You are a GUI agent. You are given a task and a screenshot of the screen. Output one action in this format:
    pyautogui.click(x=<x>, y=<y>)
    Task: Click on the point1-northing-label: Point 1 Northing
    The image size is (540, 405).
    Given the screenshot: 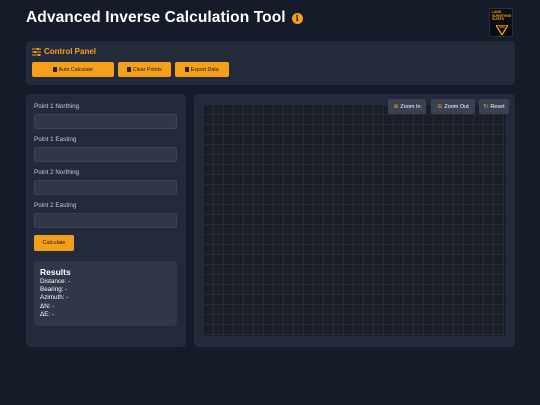 What is the action you would take?
    pyautogui.click(x=57, y=106)
    